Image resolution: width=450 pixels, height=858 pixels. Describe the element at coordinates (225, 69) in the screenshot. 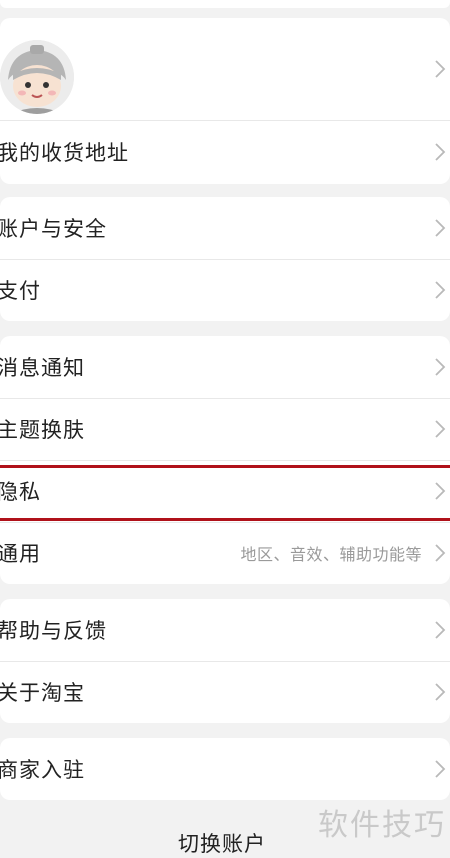

I see `profile-row` at that location.